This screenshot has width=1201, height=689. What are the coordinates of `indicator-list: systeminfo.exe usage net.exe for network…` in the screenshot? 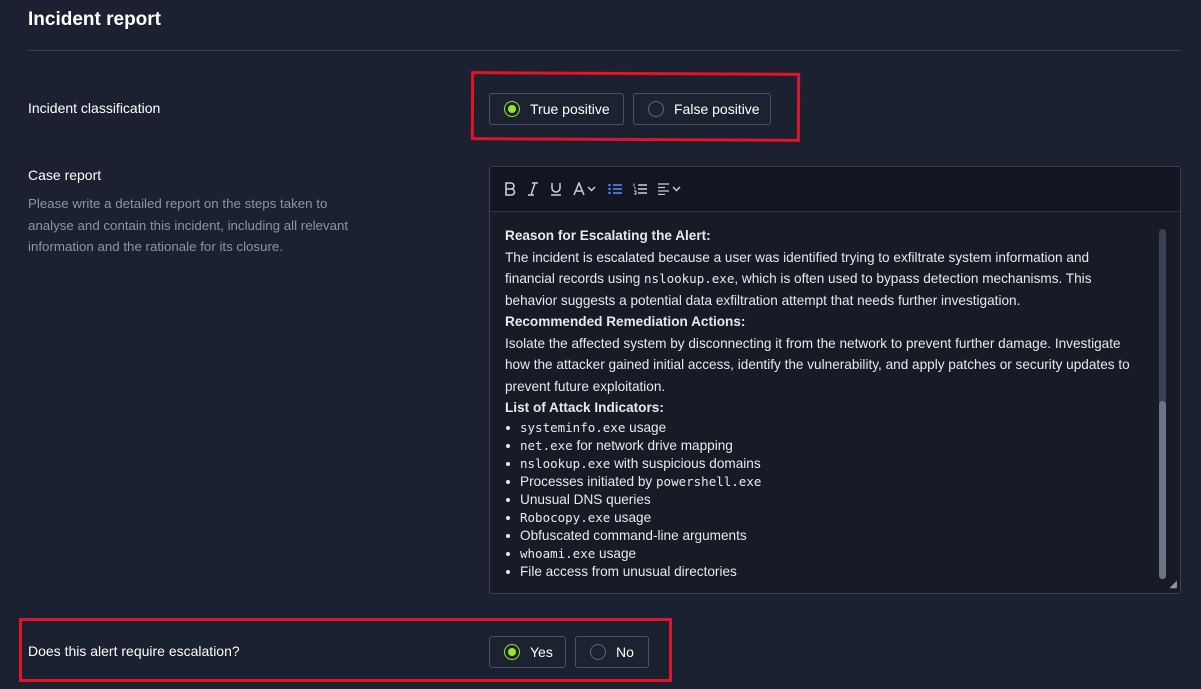 It's located at (822, 500).